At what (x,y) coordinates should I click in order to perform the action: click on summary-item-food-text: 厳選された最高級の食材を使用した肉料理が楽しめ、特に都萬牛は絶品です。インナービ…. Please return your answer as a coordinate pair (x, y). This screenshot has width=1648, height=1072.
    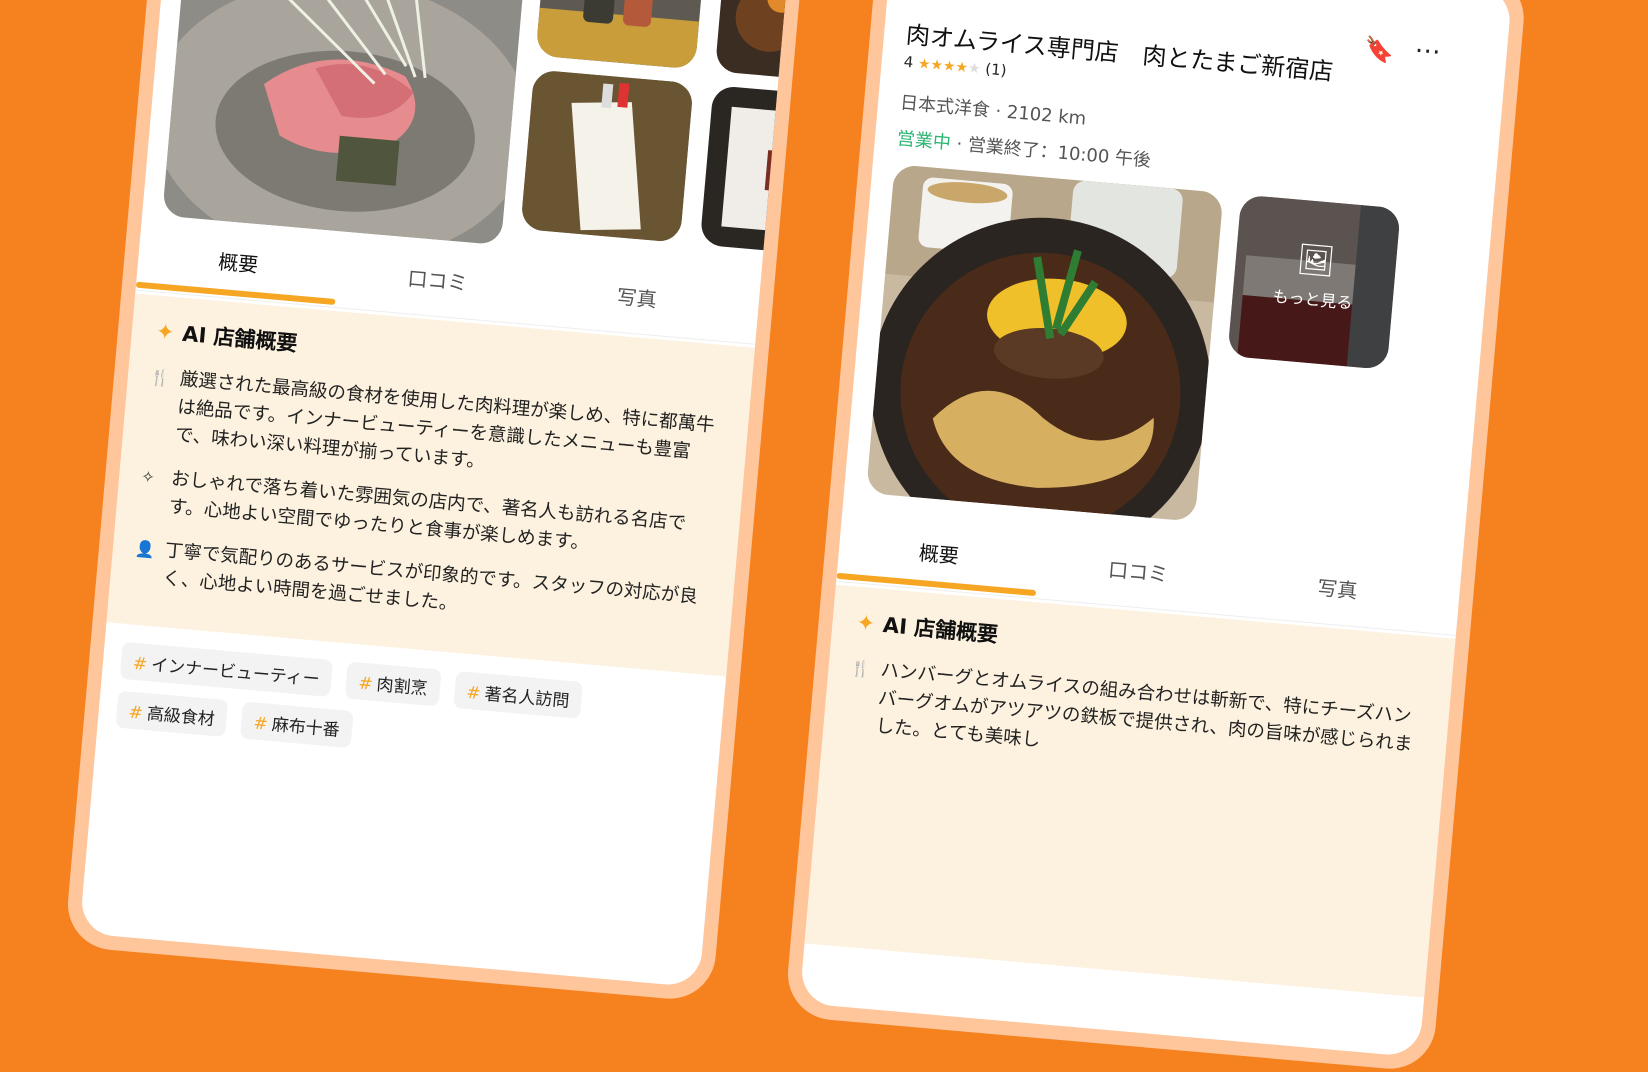
    Looking at the image, I should click on (445, 420).